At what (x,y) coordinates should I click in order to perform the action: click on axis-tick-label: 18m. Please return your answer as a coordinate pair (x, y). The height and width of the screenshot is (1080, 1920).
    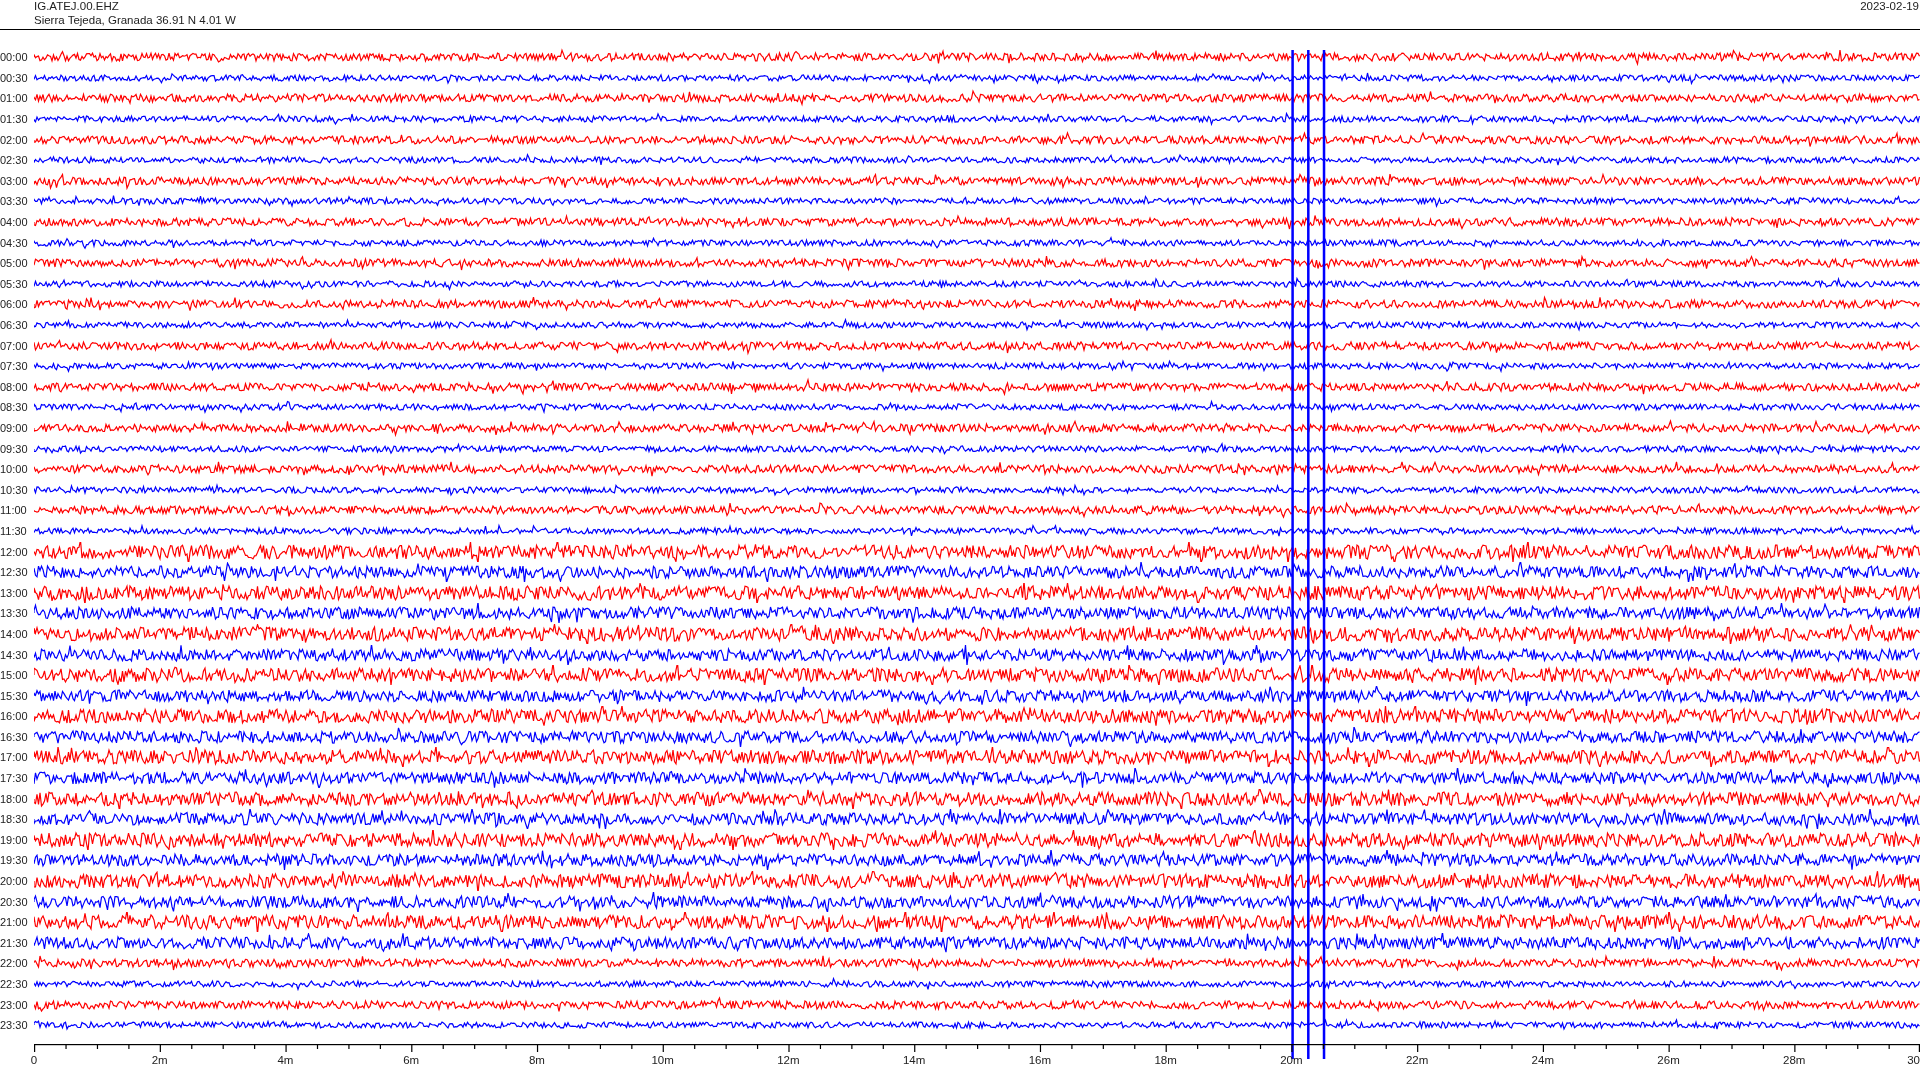
    Looking at the image, I should click on (1165, 1059).